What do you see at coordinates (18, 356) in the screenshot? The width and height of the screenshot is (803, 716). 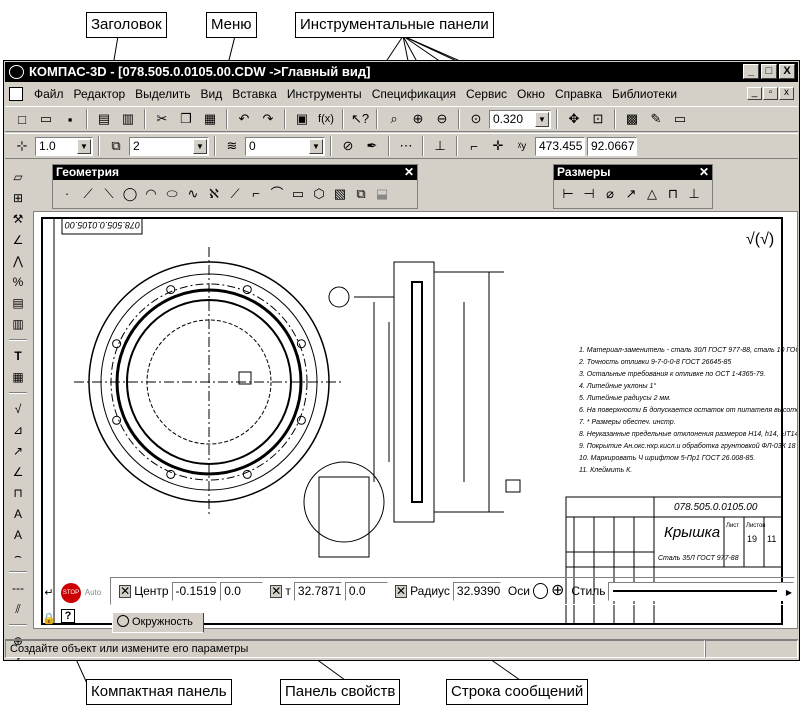 I see `text-tool-icon: T` at bounding box center [18, 356].